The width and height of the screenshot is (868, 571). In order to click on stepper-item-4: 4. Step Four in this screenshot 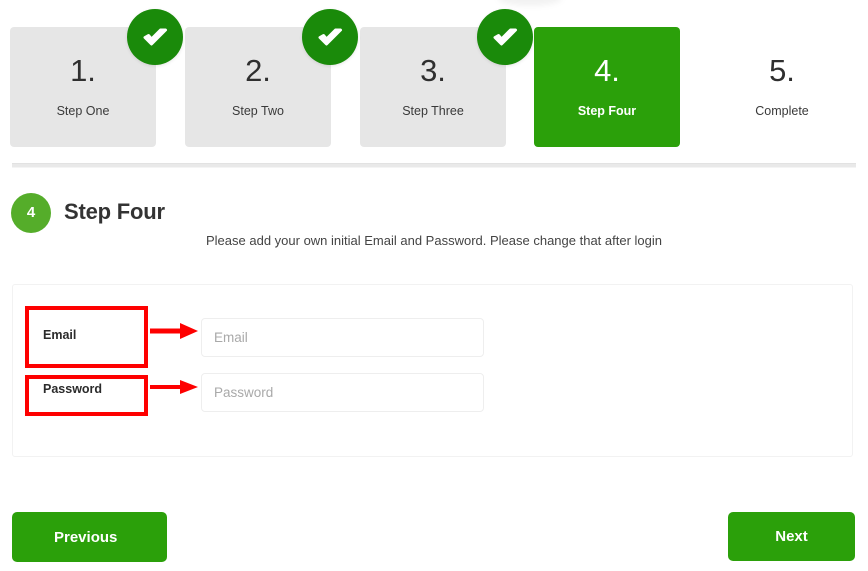, I will do `click(607, 87)`.